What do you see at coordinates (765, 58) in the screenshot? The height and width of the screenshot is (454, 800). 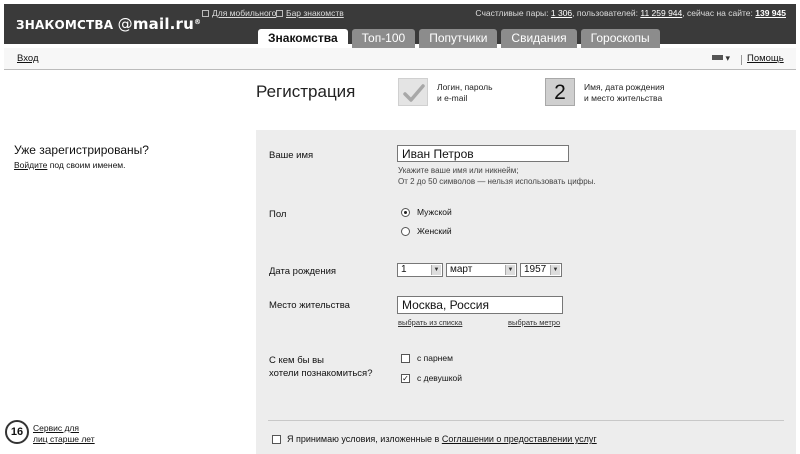 I see `help-link: Помощь` at bounding box center [765, 58].